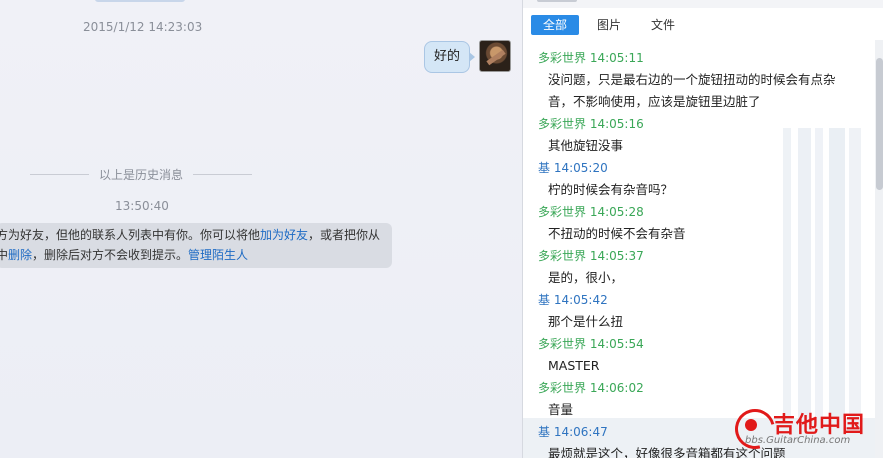  I want to click on logo-dot, so click(751, 425).